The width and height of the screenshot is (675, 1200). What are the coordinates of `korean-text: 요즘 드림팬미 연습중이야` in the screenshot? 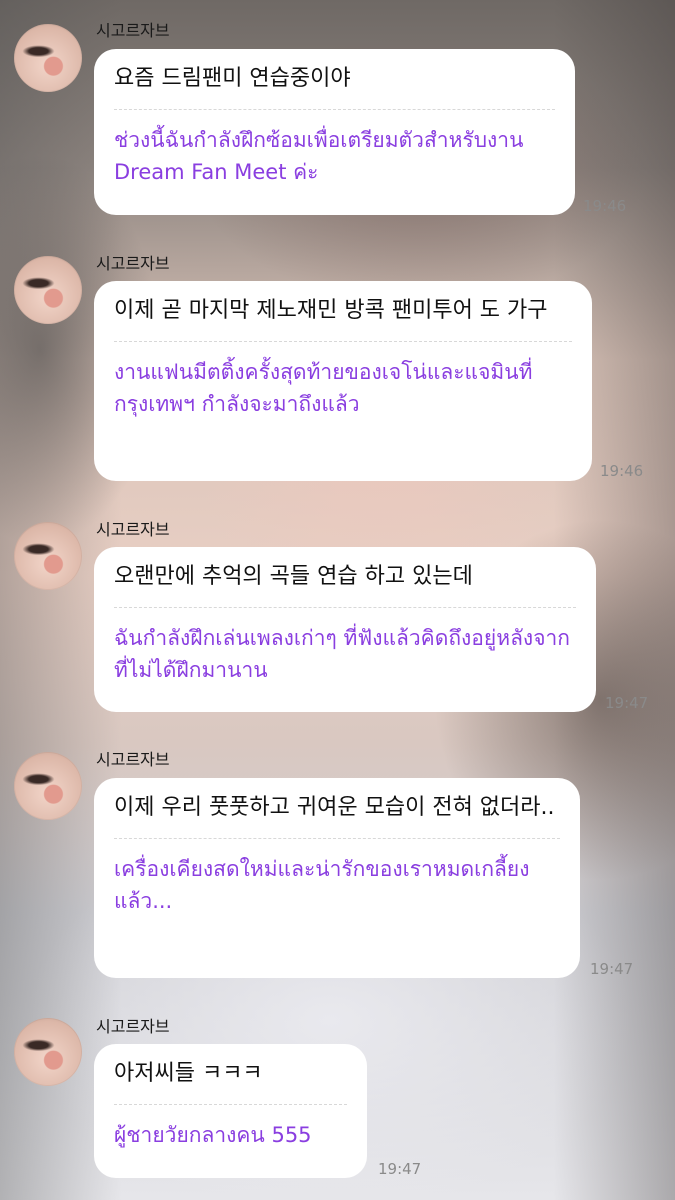 It's located at (232, 78).